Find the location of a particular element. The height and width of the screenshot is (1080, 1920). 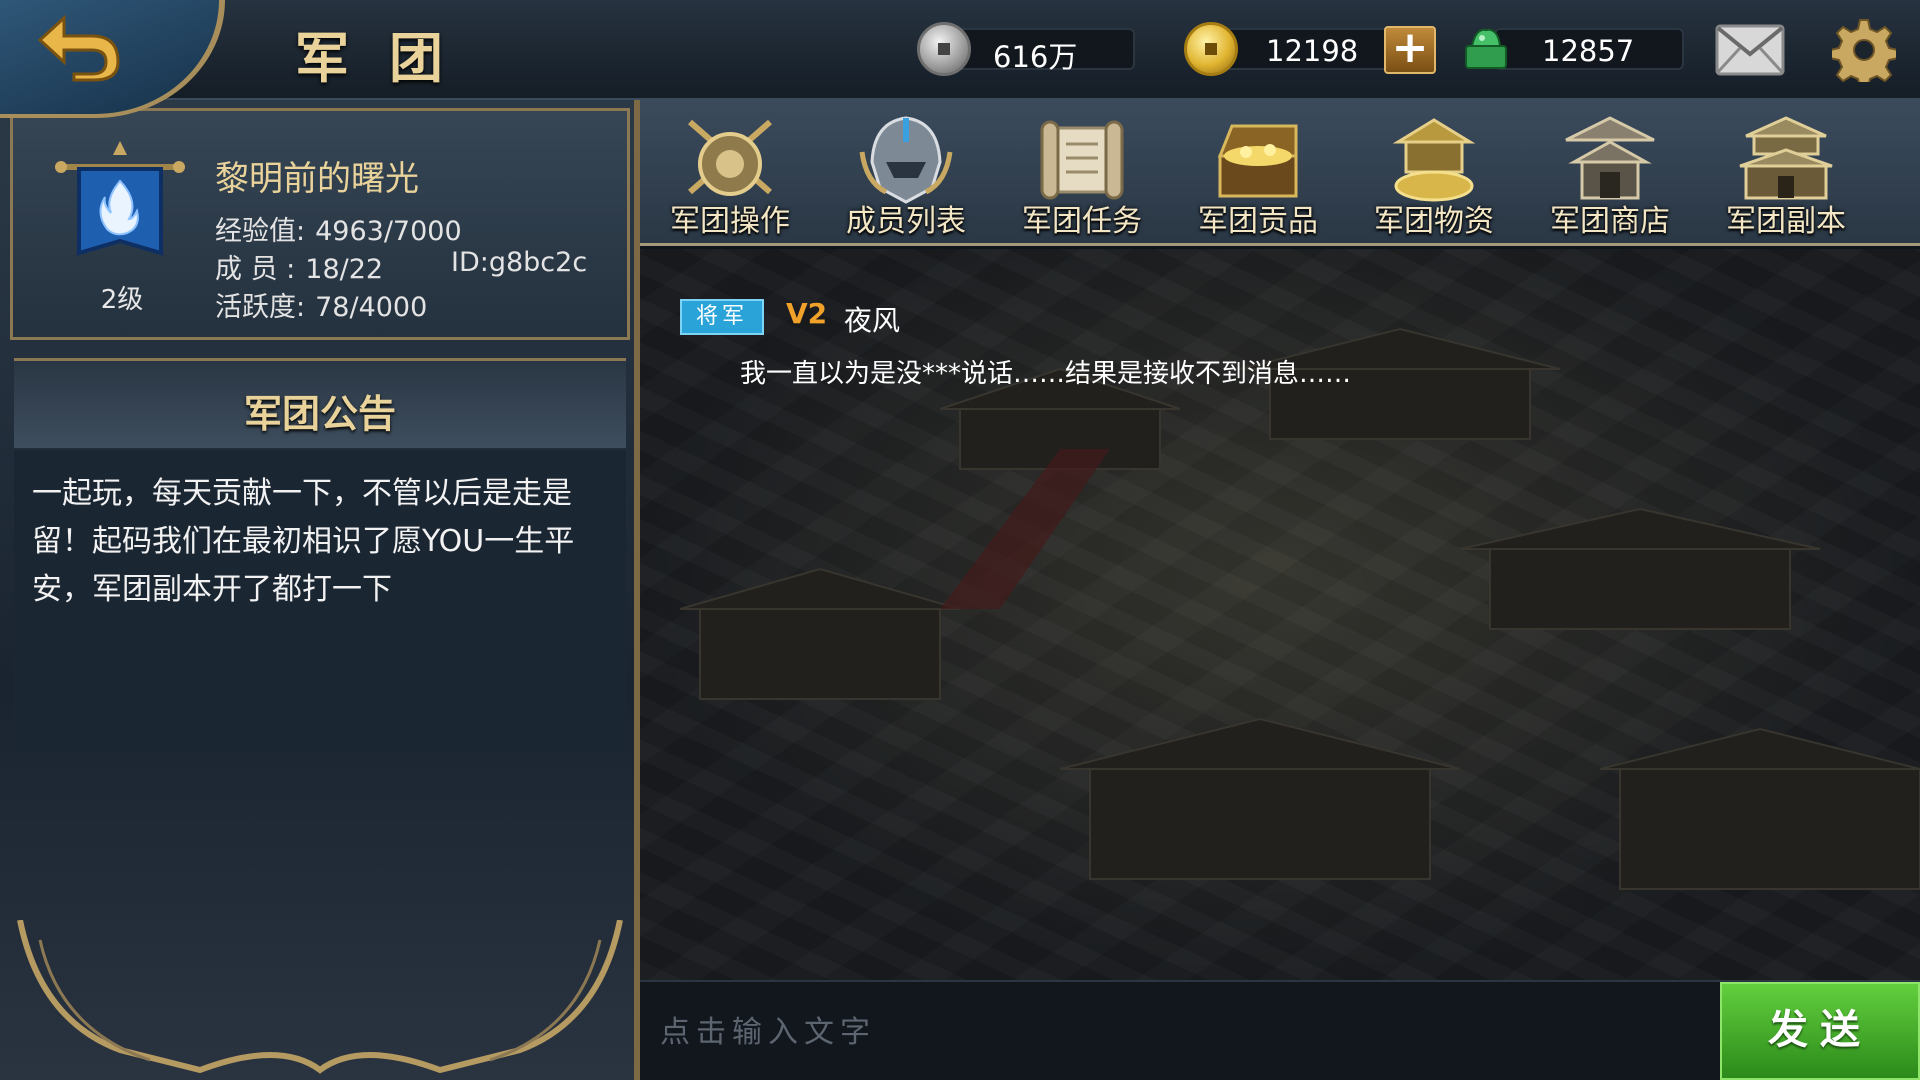

back-arrow-icon is located at coordinates (78, 48).